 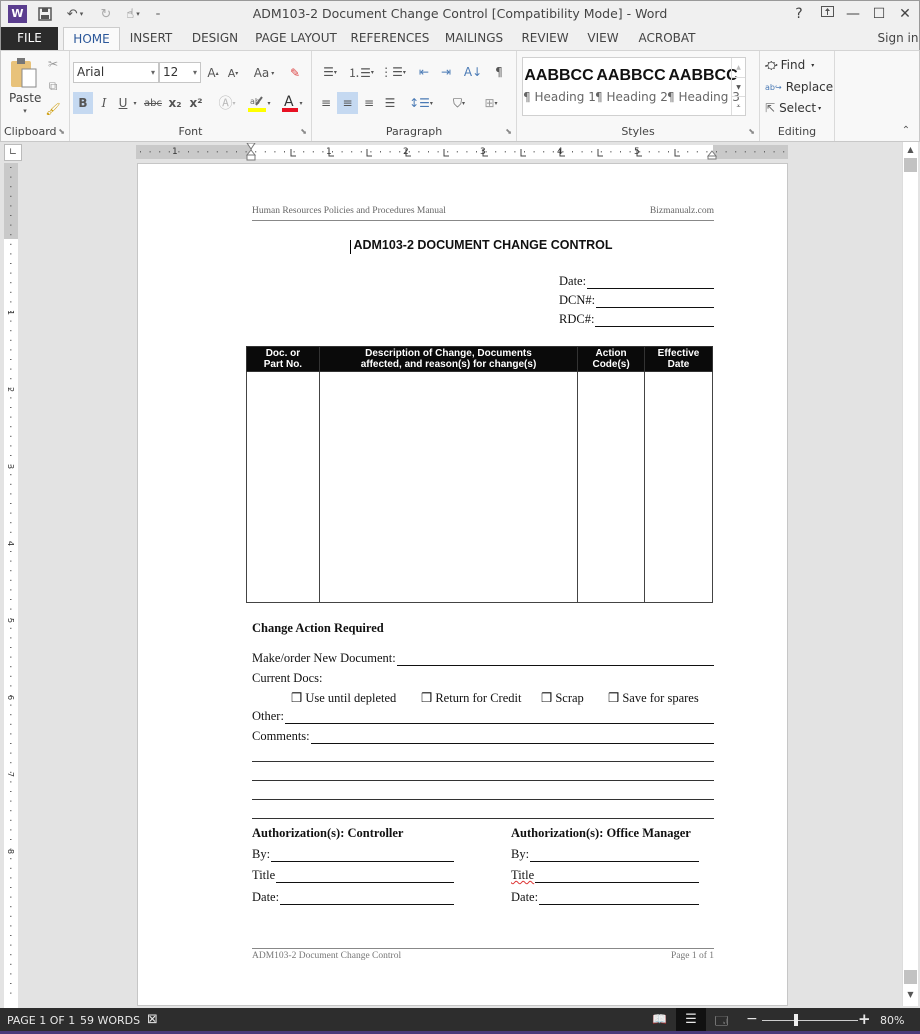 What do you see at coordinates (390, 38) in the screenshot?
I see `tab-references: REFERENCES` at bounding box center [390, 38].